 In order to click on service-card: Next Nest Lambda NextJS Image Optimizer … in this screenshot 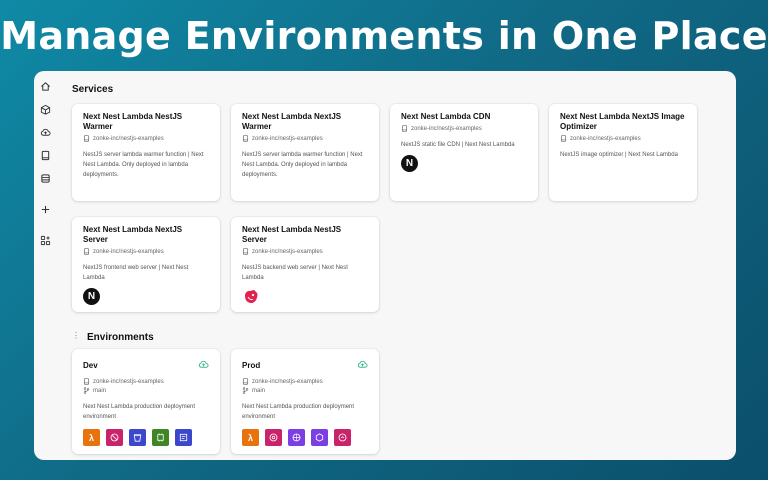, I will do `click(623, 152)`.